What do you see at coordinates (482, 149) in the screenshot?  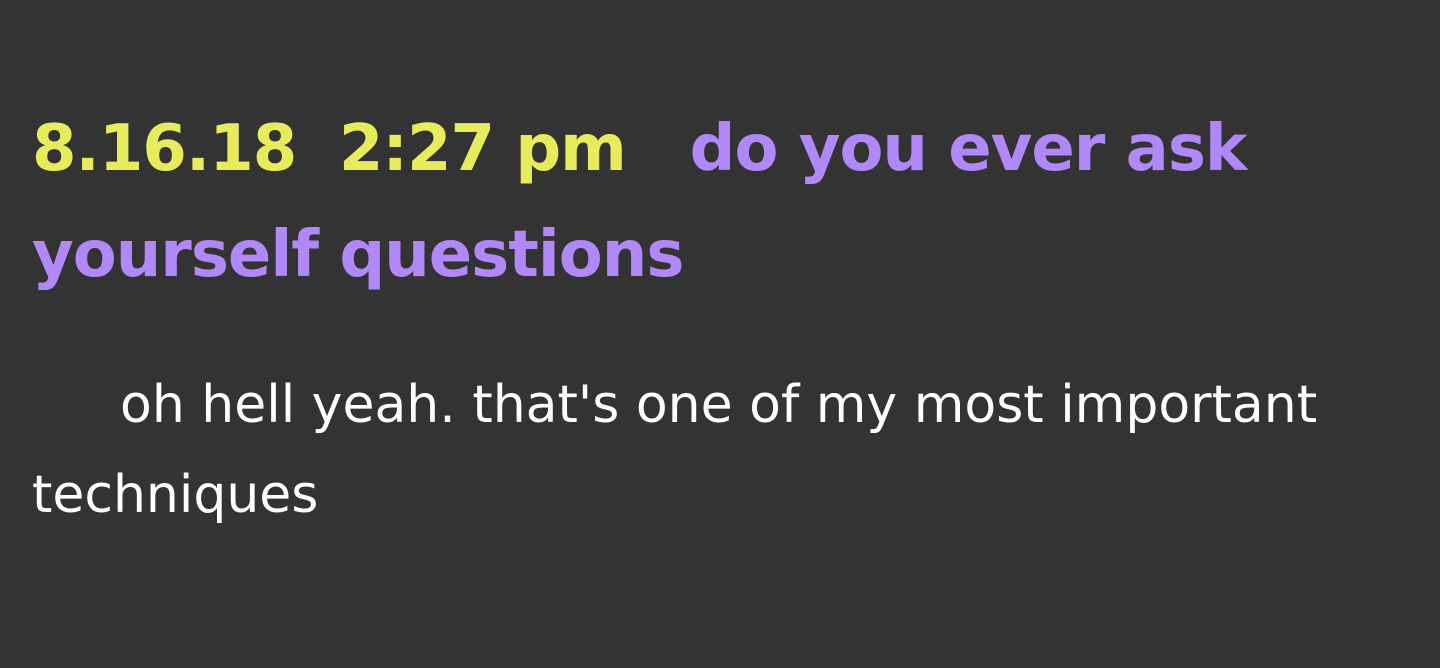 I see `entry-time: 2:27 pm` at bounding box center [482, 149].